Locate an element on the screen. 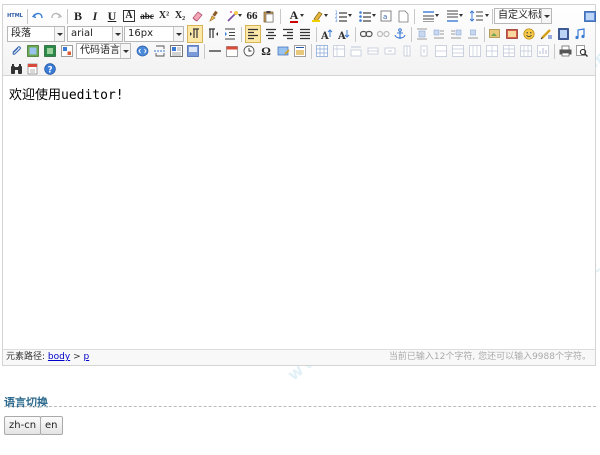 The image size is (600, 455). superscript-icon: X² is located at coordinates (164, 15).